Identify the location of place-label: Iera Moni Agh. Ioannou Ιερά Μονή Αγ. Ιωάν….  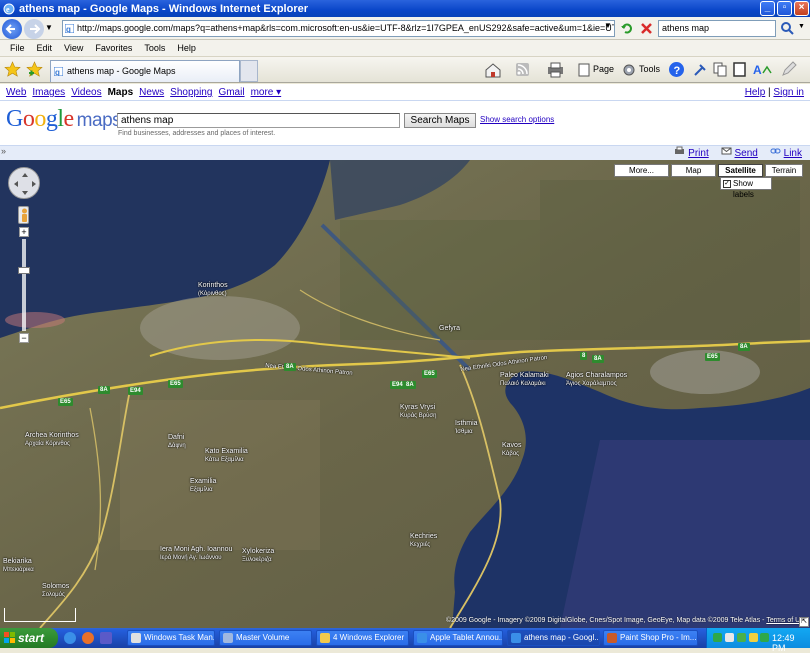
(196, 554).